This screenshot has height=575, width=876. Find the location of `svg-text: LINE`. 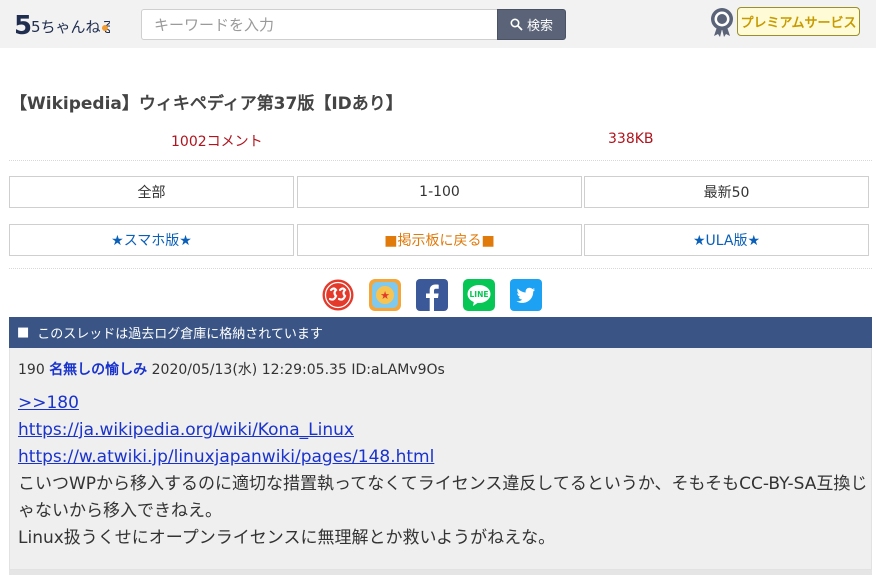

svg-text: LINE is located at coordinates (479, 294).